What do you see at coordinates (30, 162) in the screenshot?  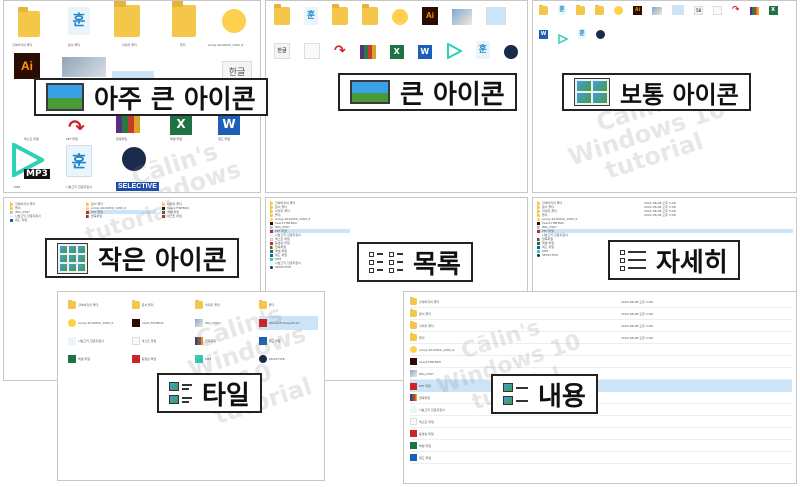 I see `mp3-icon: MP3` at bounding box center [30, 162].